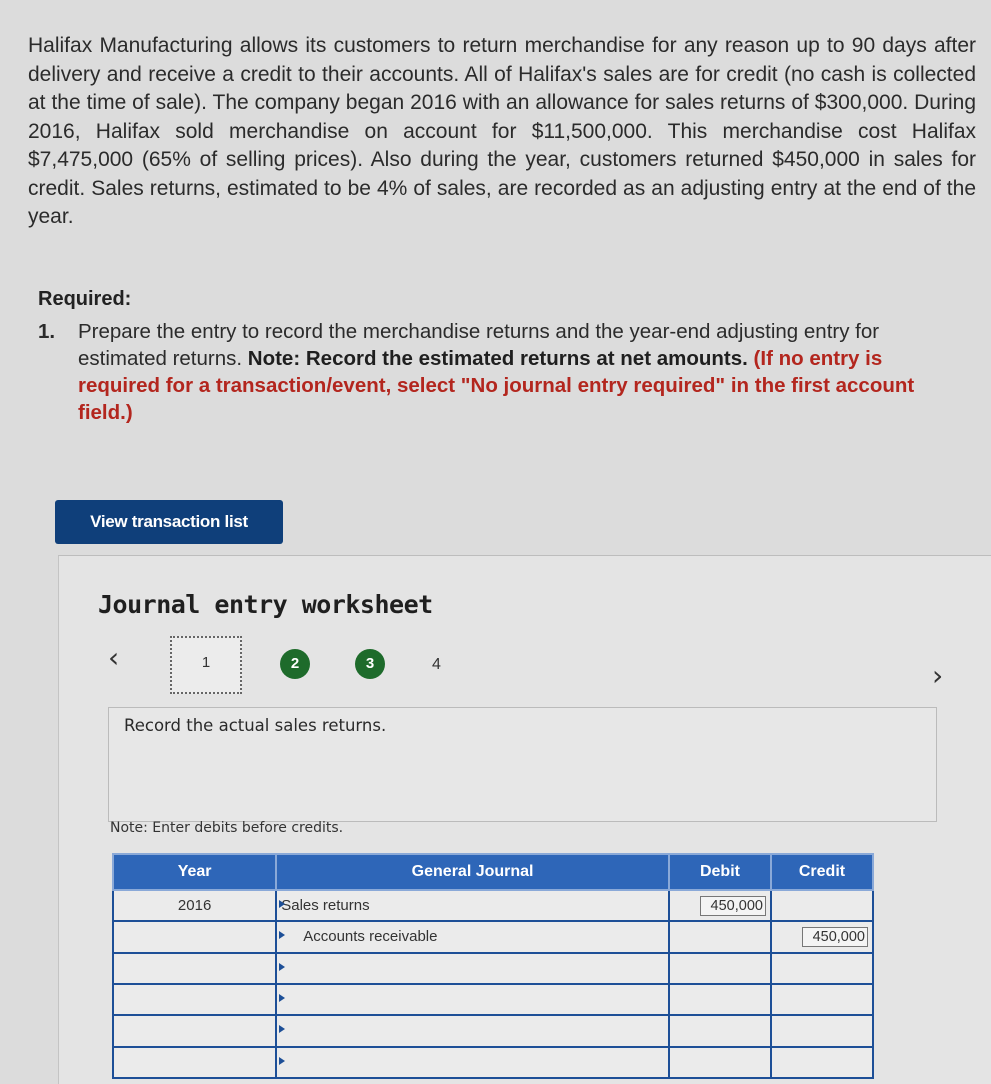 The height and width of the screenshot is (1084, 991). I want to click on journal-header-row: Year General Journal Debit Credit, so click(493, 872).